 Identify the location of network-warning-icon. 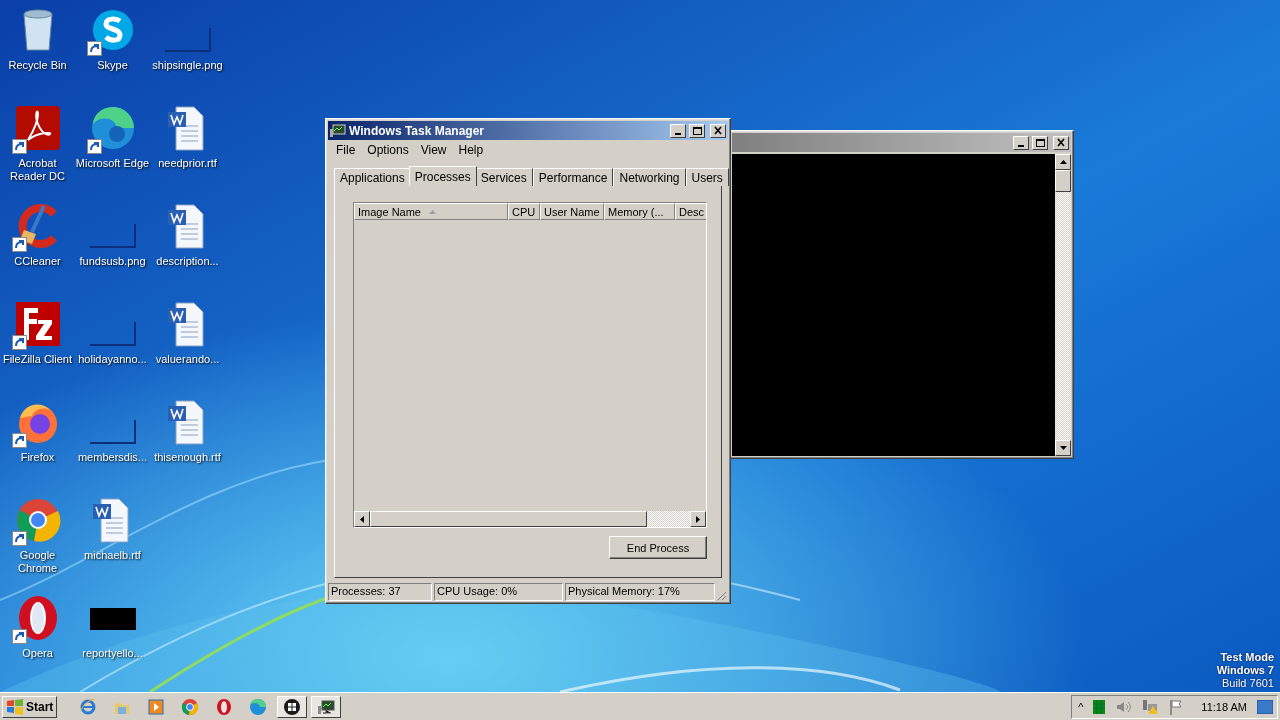
(1150, 706).